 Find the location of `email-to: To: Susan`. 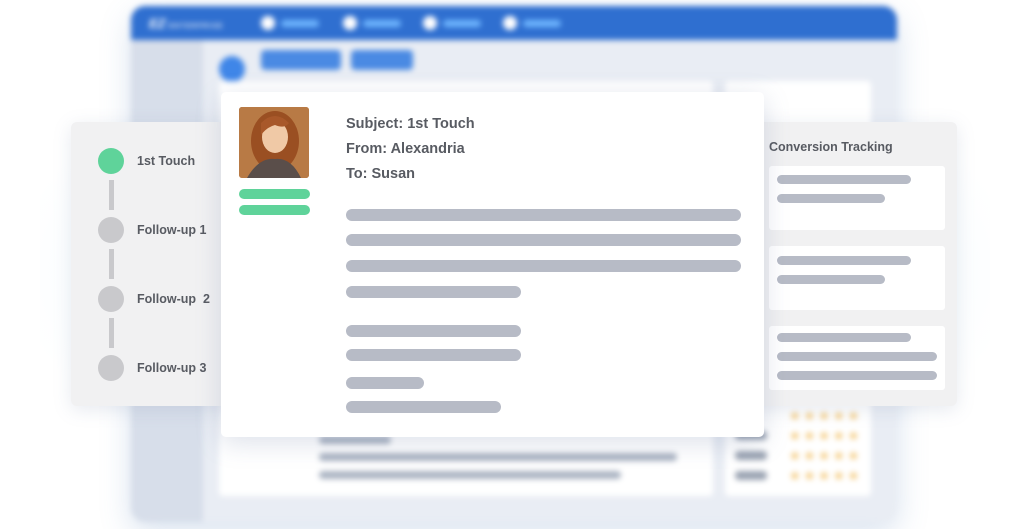

email-to: To: Susan is located at coordinates (381, 174).